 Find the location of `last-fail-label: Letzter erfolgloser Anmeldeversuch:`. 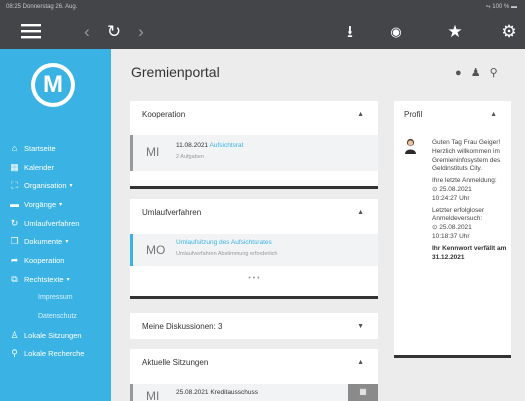

last-fail-label: Letzter erfolgloser Anmeldeversuch: is located at coordinates (458, 214).